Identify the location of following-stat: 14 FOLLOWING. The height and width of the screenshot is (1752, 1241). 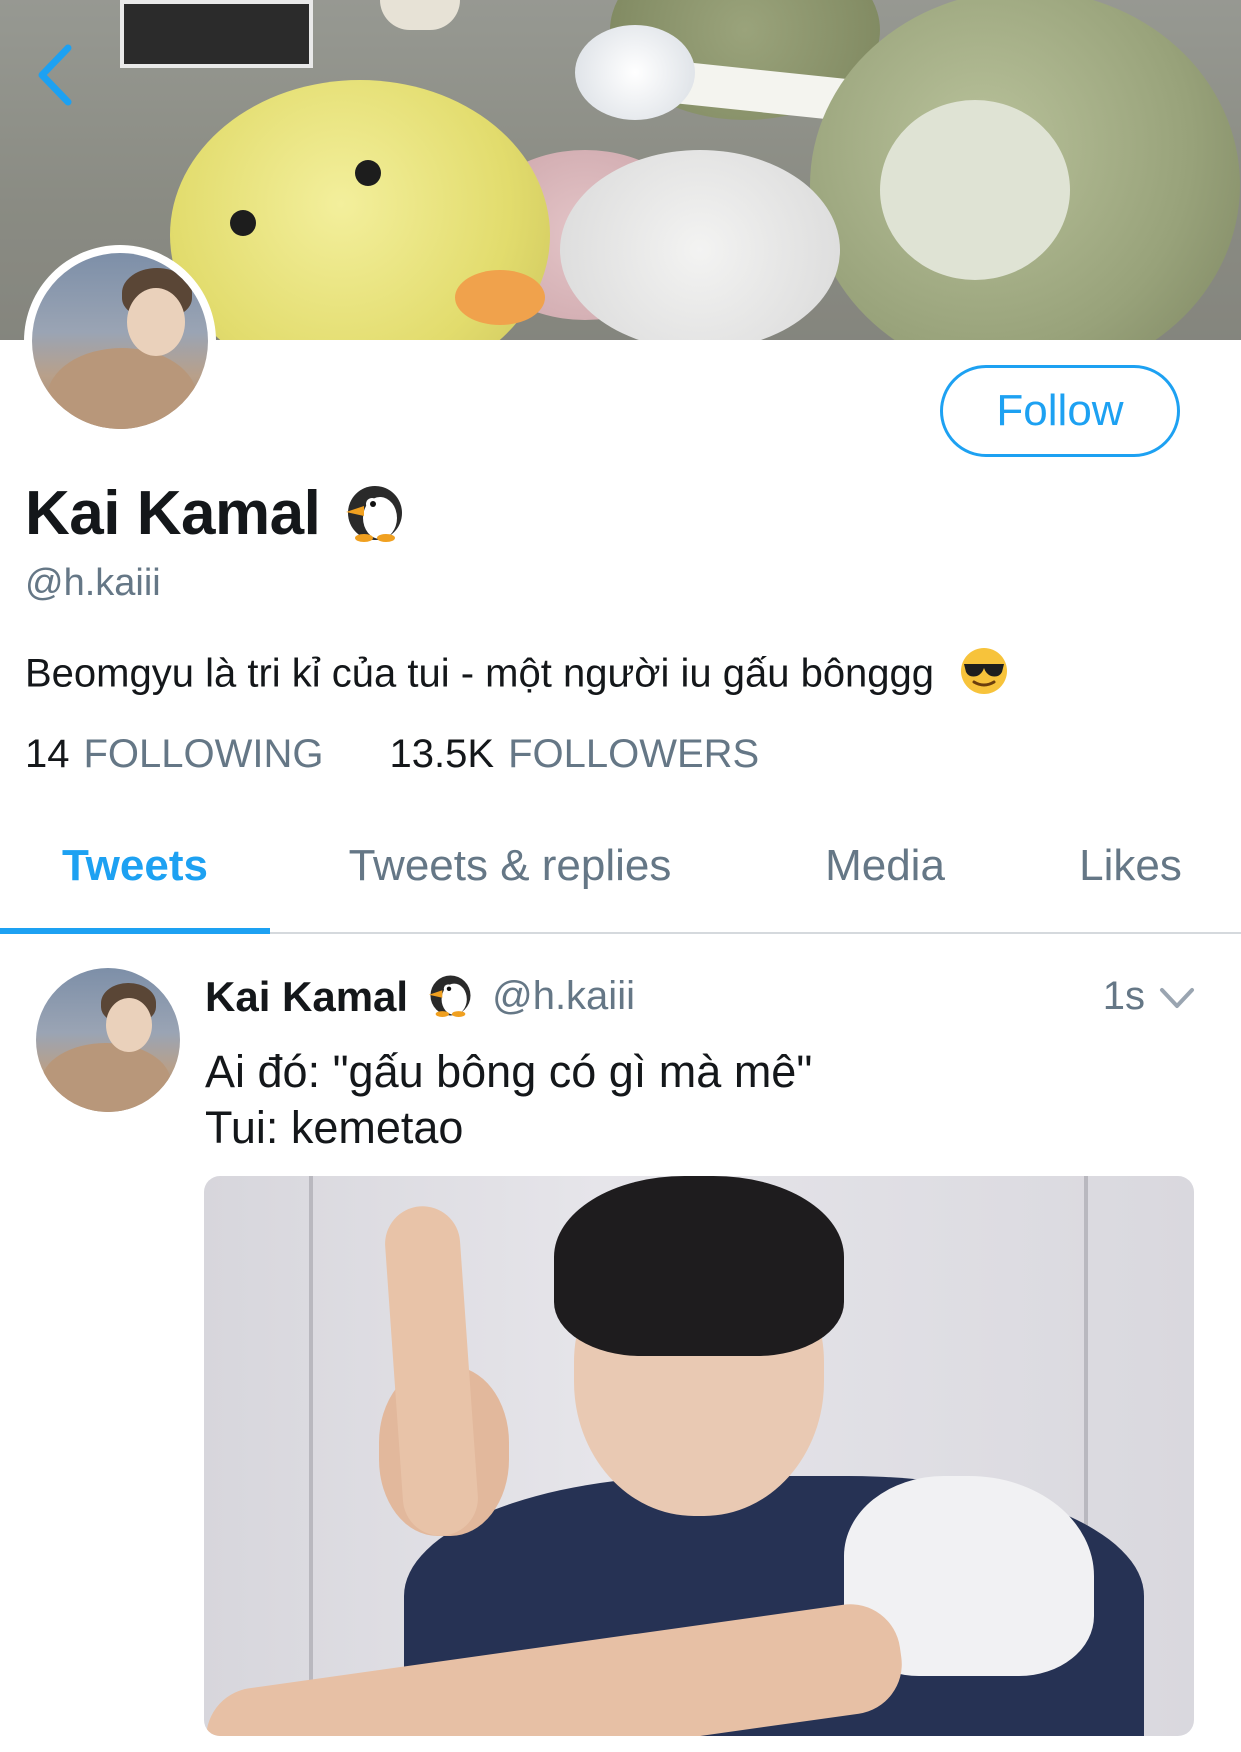
(174, 754).